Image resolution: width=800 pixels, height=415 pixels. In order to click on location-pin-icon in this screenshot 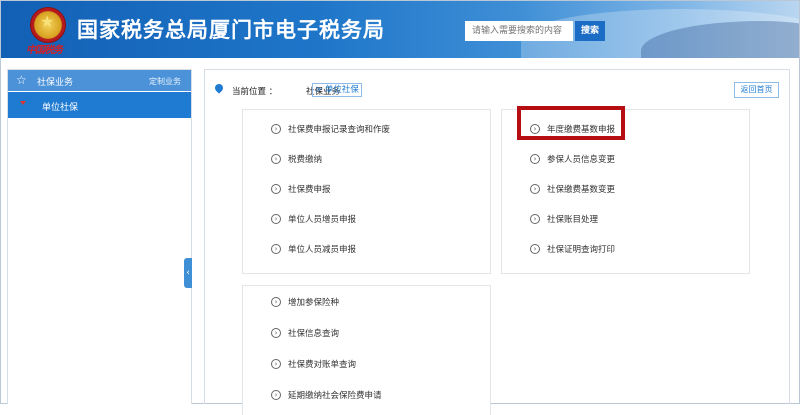, I will do `click(219, 88)`.